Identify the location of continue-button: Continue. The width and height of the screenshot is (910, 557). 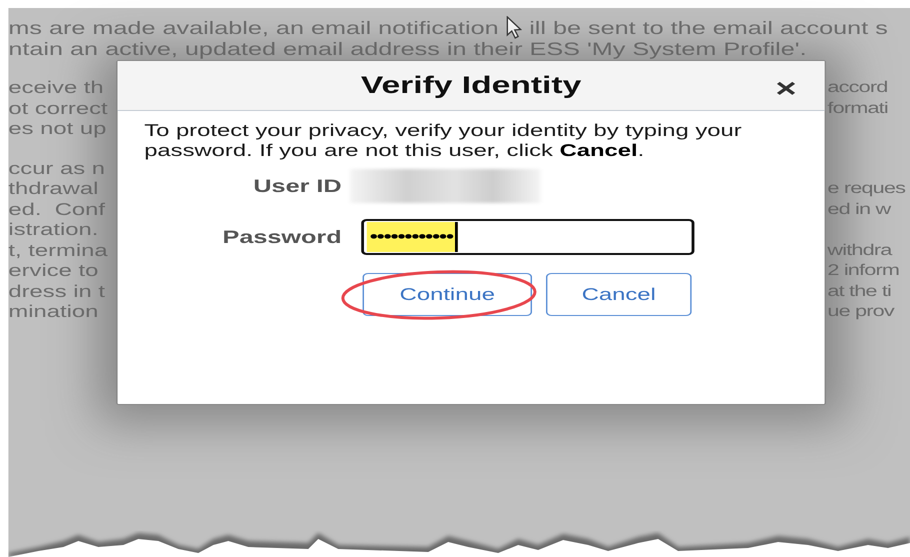
(447, 294).